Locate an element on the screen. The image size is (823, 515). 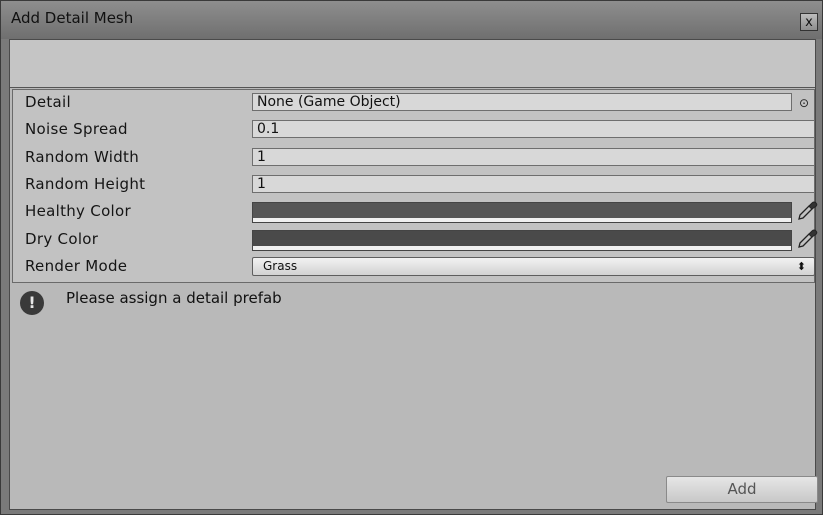
row-detail: Detail None (Game Object) ⊙ is located at coordinates (413, 103).